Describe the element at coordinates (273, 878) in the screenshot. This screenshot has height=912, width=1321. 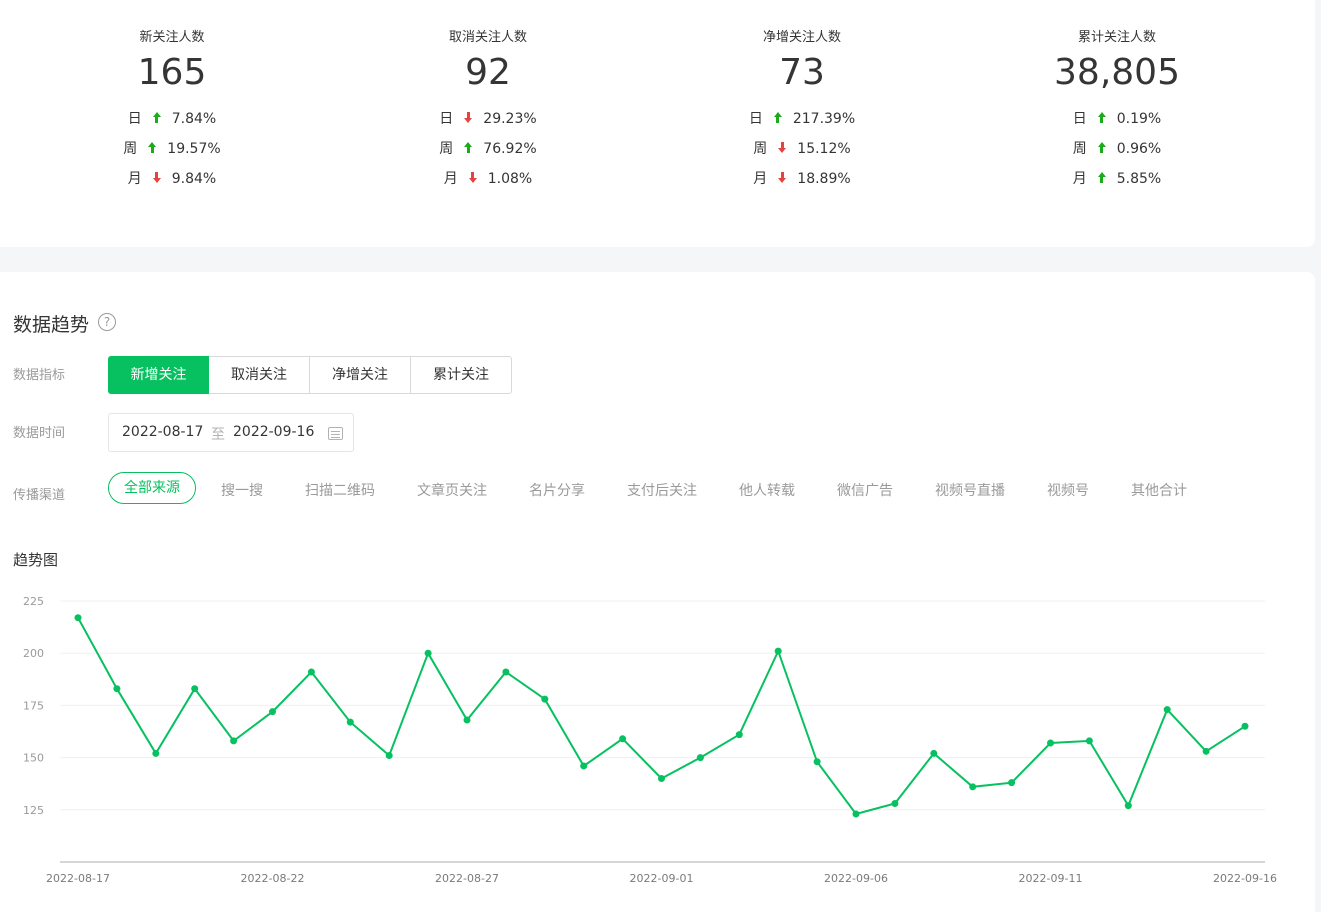
I see `x-tick-label: 2022-08-22` at that location.